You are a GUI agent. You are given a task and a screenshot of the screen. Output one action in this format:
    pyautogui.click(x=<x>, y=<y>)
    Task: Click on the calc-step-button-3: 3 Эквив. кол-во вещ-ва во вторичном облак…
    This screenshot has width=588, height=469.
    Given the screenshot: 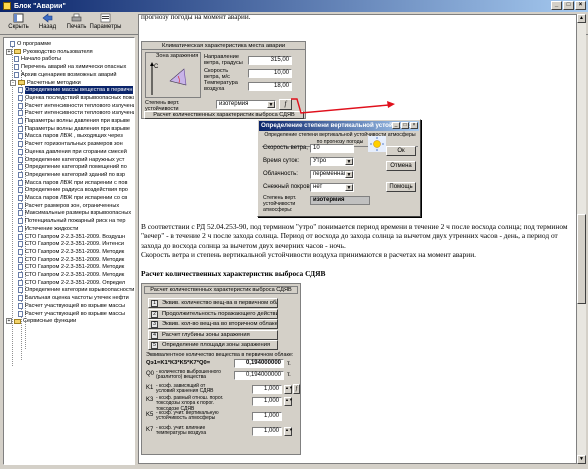 What is the action you would take?
    pyautogui.click(x=213, y=324)
    